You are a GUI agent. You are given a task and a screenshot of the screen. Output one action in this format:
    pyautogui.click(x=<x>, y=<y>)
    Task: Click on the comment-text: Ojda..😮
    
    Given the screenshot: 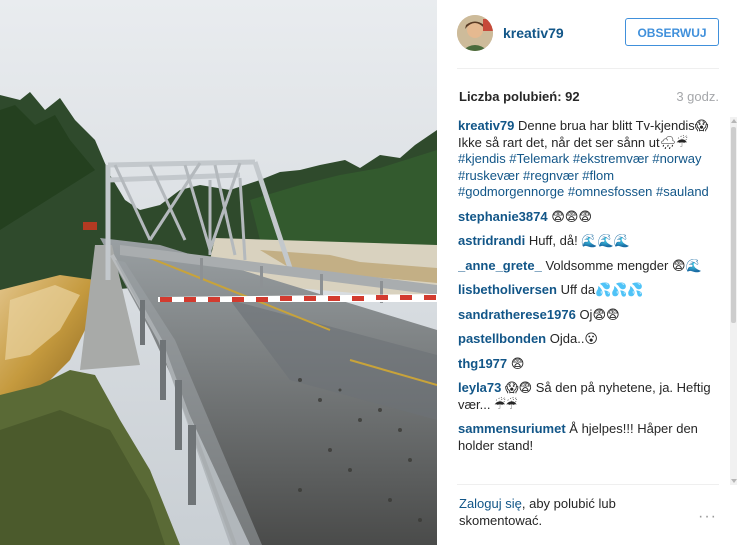 What is the action you would take?
    pyautogui.click(x=573, y=338)
    